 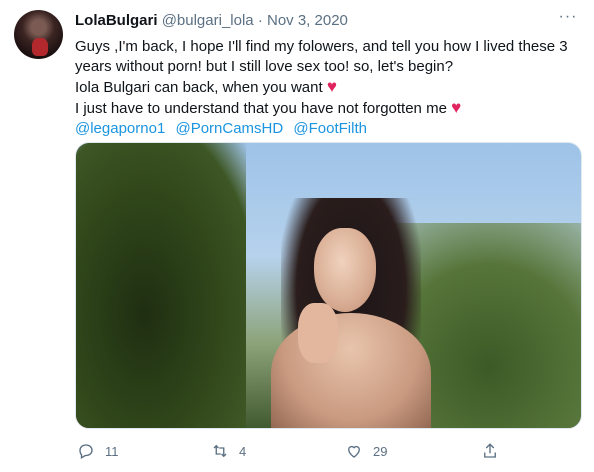 I want to click on heart-outline-icon, so click(x=354, y=451).